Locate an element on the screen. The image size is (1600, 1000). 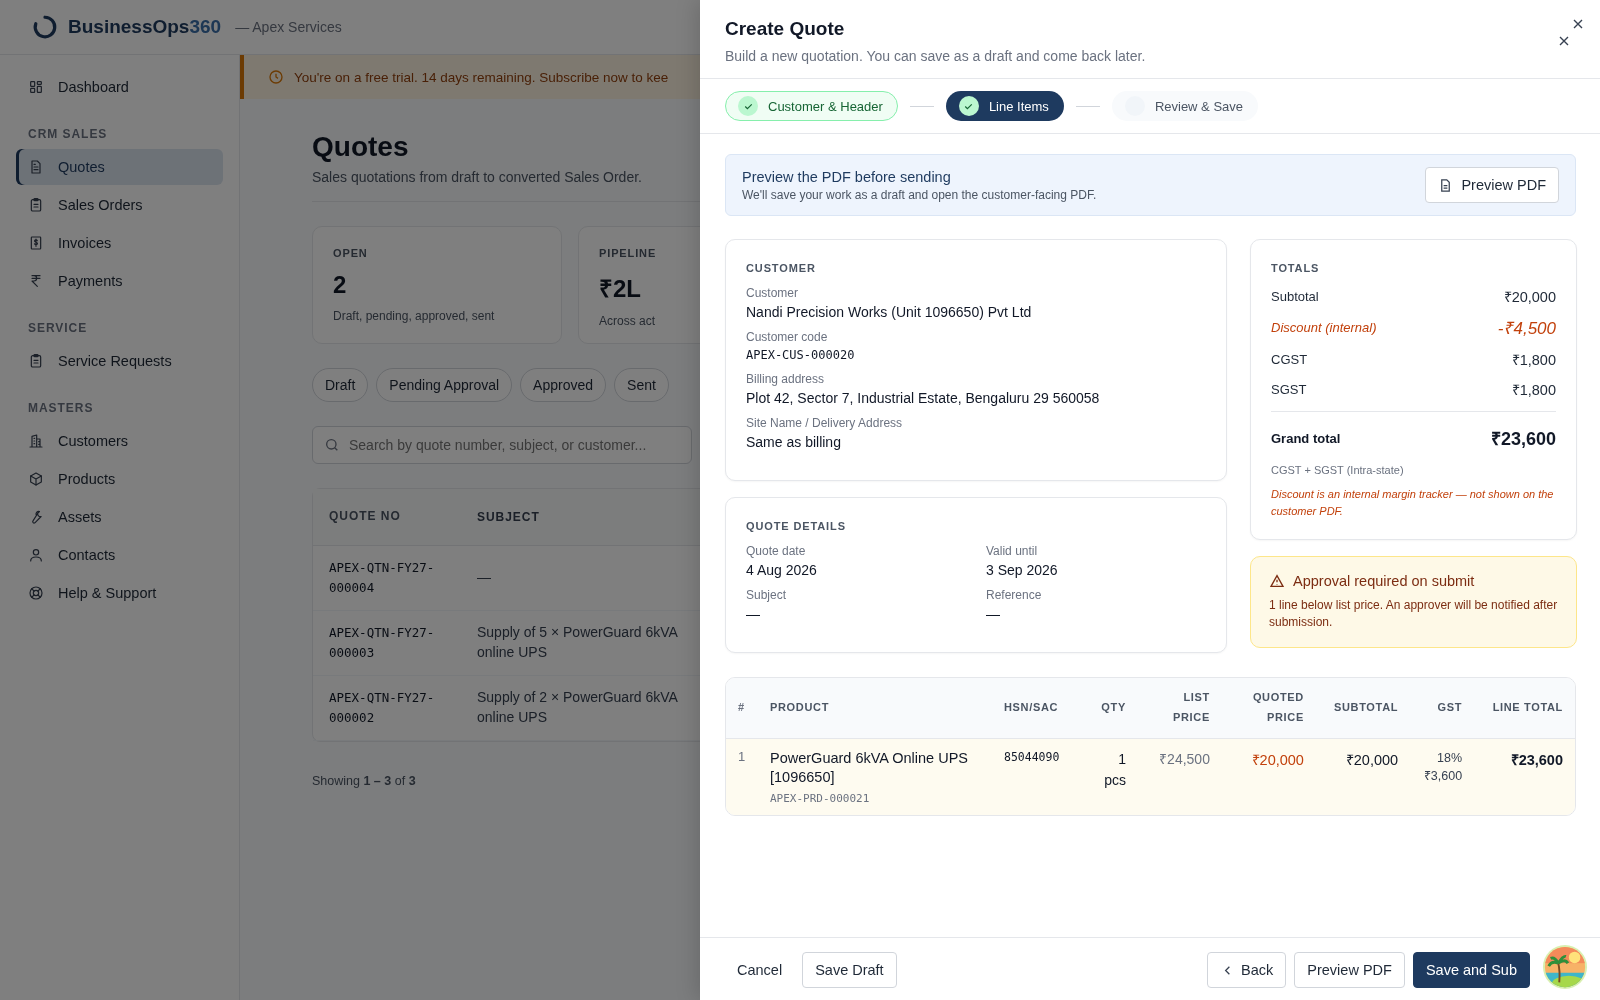
filter-chip: Pending Approval is located at coordinates (444, 385).